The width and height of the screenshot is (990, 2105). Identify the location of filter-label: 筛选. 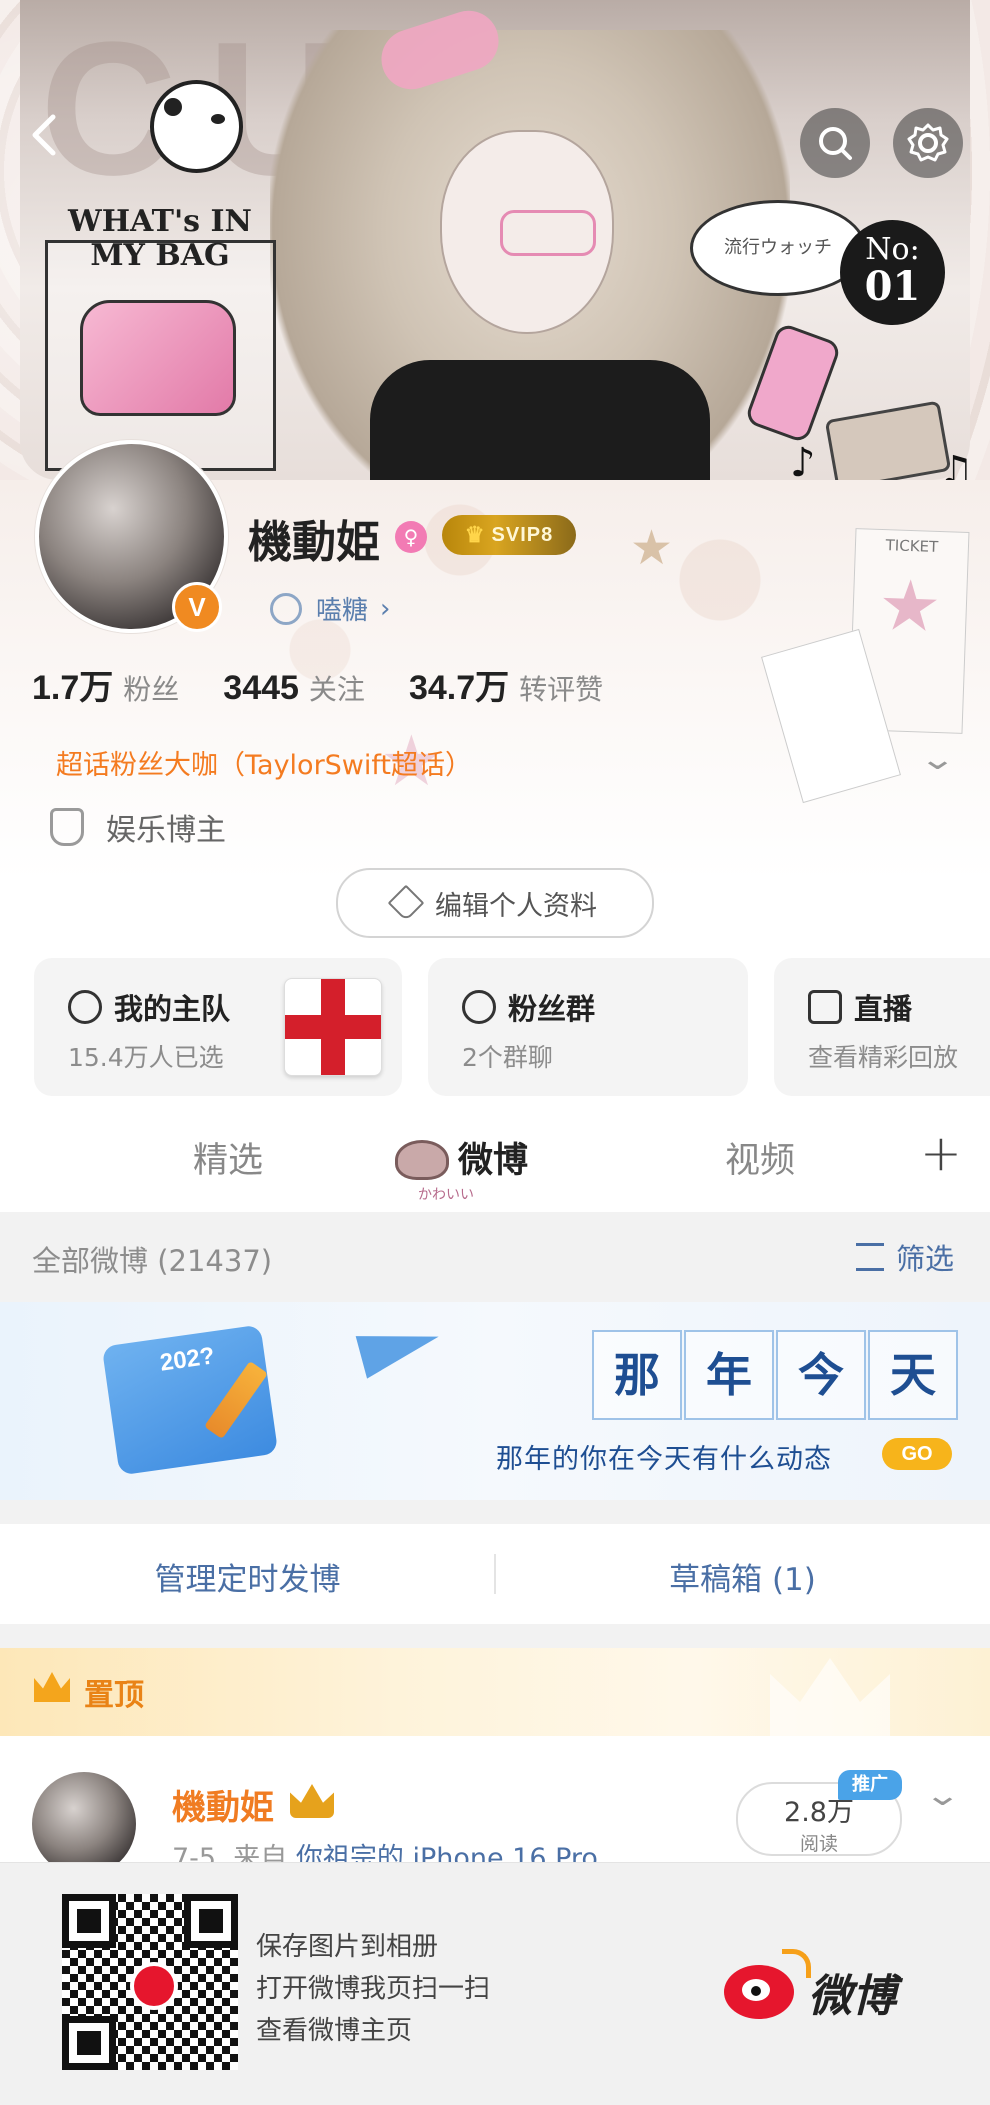
(924, 1259).